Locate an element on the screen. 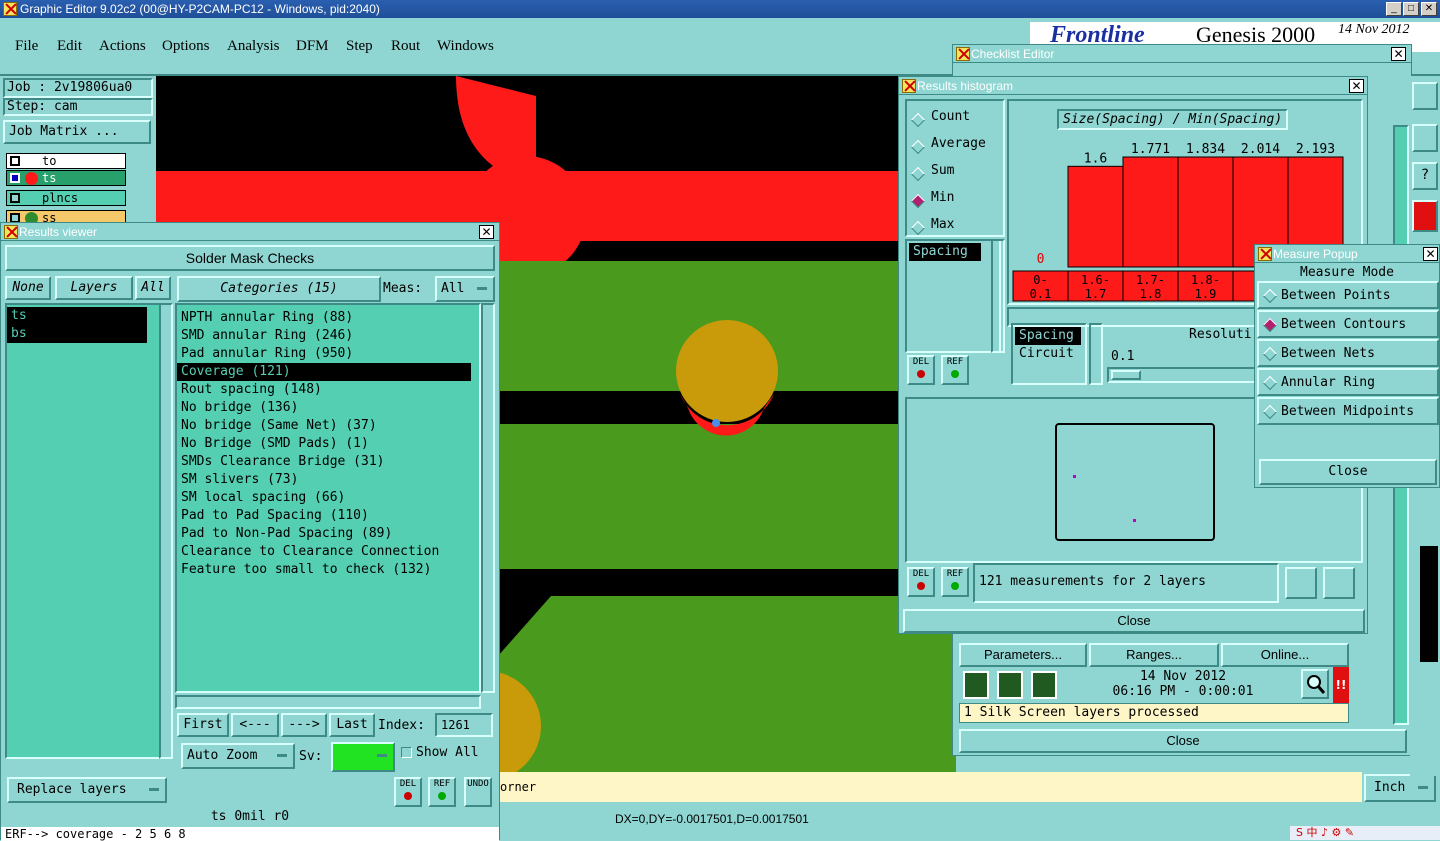 The height and width of the screenshot is (841, 1440). menu-edit: Edit is located at coordinates (69, 46).